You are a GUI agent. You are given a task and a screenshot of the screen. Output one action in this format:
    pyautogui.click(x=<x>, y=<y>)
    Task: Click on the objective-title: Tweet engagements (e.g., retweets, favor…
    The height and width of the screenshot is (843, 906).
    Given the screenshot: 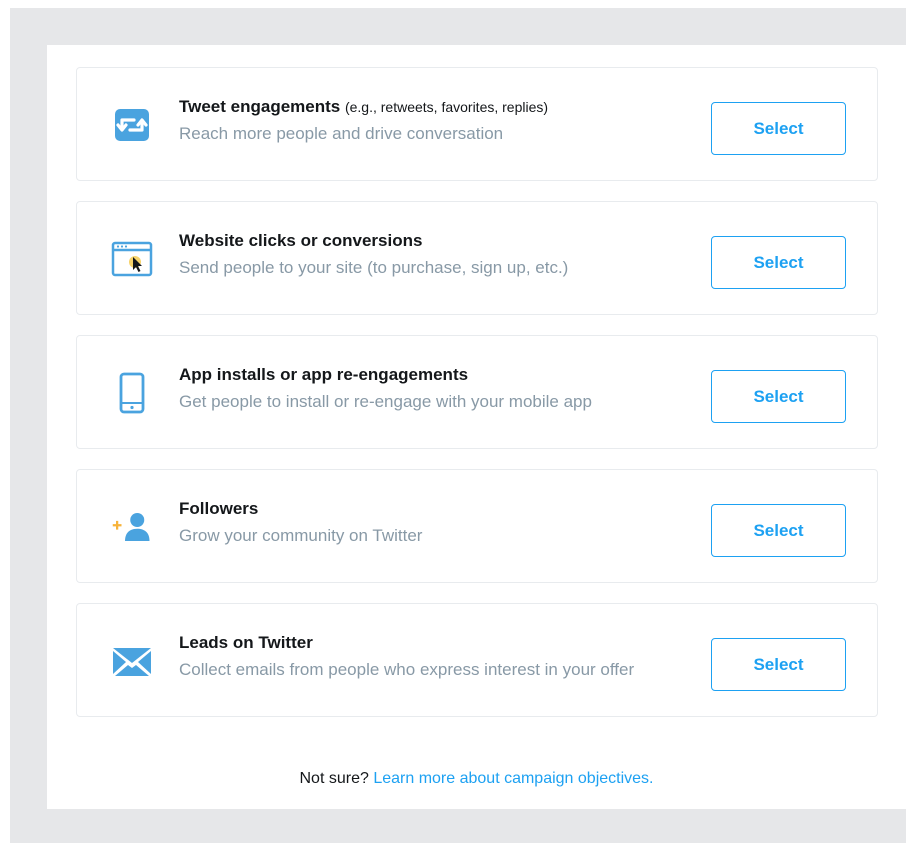 What is the action you would take?
    pyautogui.click(x=414, y=107)
    